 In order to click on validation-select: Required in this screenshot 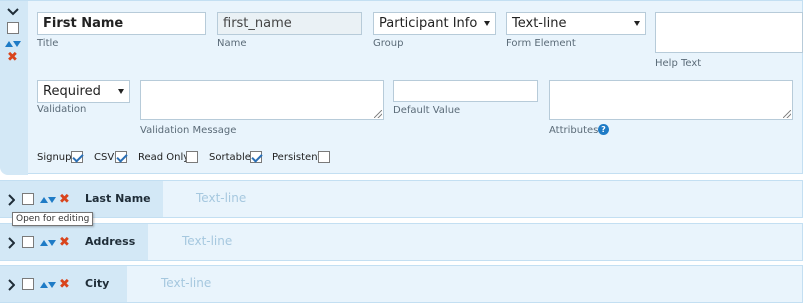, I will do `click(83, 91)`.